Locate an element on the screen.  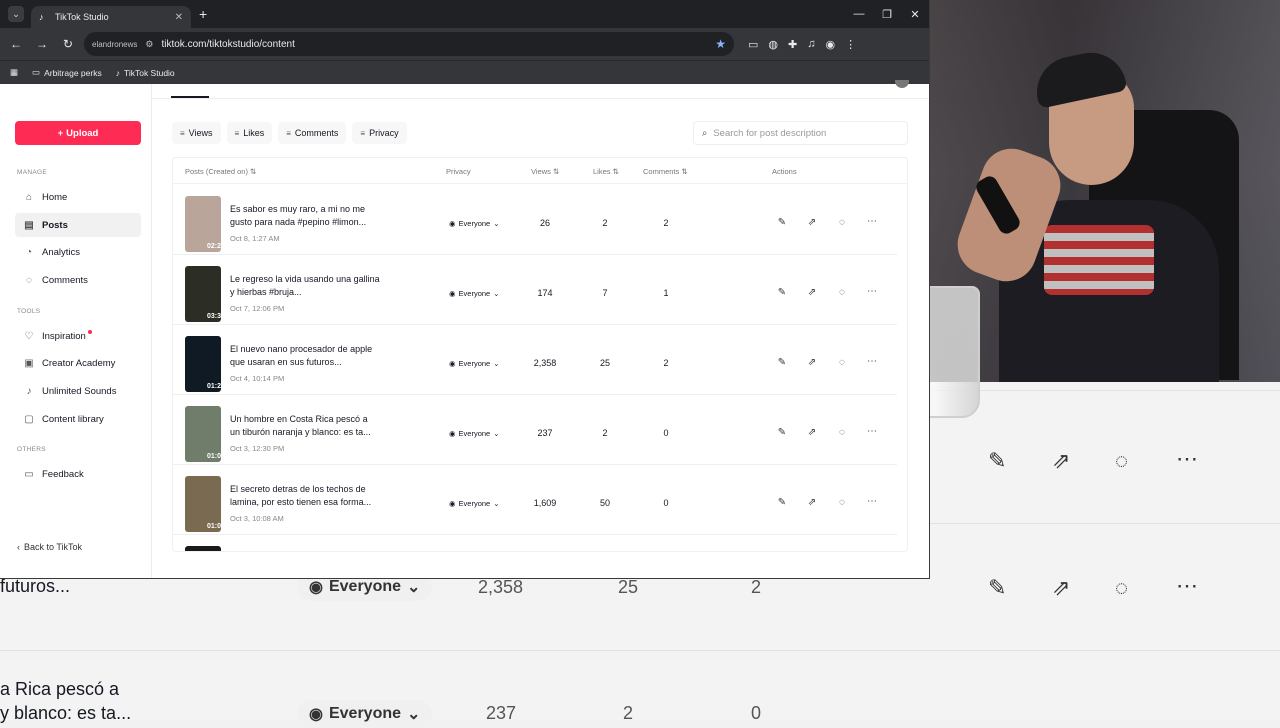
academy-icon: ▣ is located at coordinates (29, 363).